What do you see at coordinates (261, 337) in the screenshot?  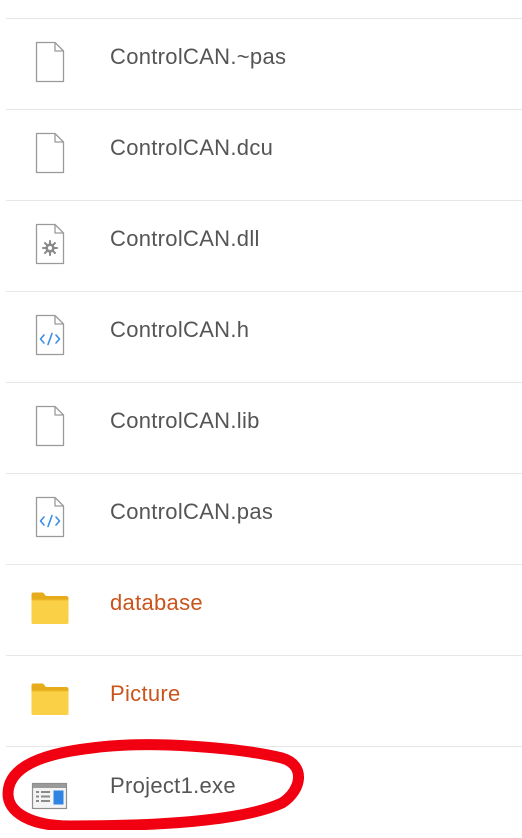 I see `list-item: ControlCAN.h` at bounding box center [261, 337].